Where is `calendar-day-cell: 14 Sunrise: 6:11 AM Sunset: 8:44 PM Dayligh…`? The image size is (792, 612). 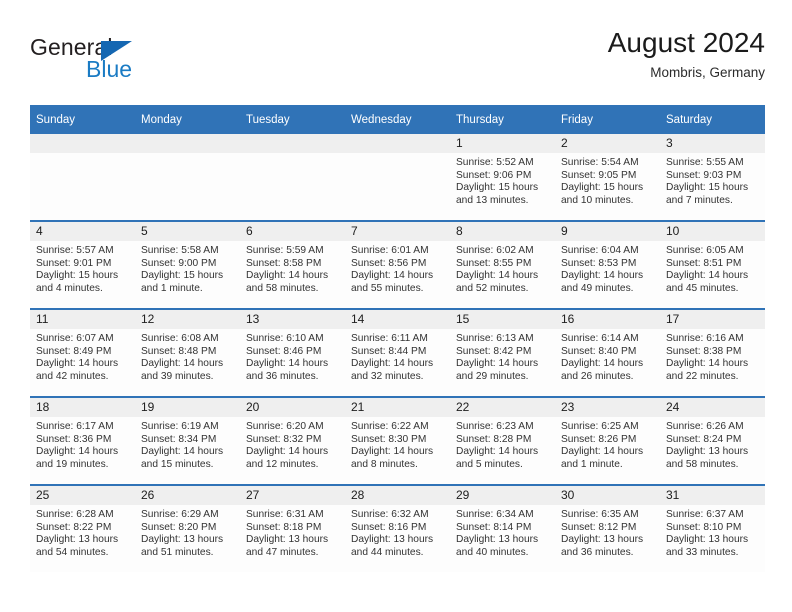
calendar-day-cell: 14 Sunrise: 6:11 AM Sunset: 8:44 PM Dayligh… is located at coordinates (397, 352).